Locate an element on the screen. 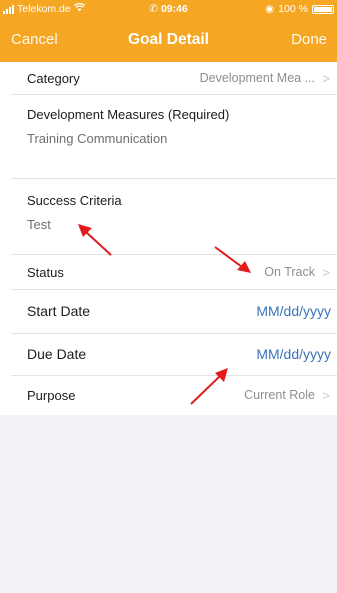 The height and width of the screenshot is (593, 337). development-measures-label: Development Measures (Required) is located at coordinates (128, 114).